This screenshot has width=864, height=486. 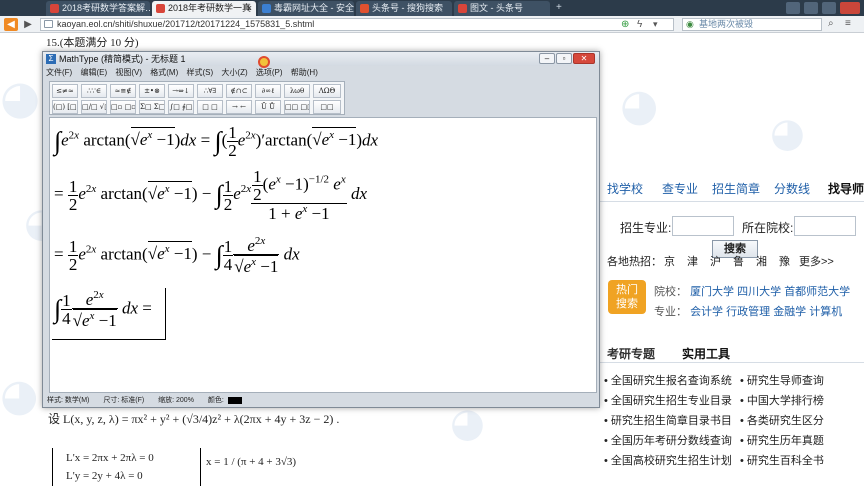 I want to click on close-window-icon, so click(x=850, y=8).